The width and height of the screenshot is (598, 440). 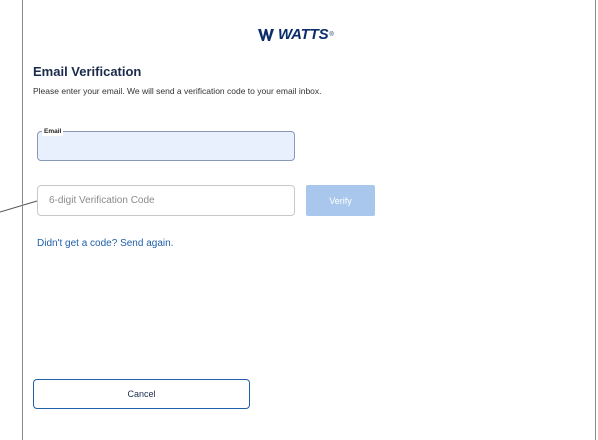 What do you see at coordinates (105, 243) in the screenshot?
I see `resend-code-link: Didn't get a code? Send again.` at bounding box center [105, 243].